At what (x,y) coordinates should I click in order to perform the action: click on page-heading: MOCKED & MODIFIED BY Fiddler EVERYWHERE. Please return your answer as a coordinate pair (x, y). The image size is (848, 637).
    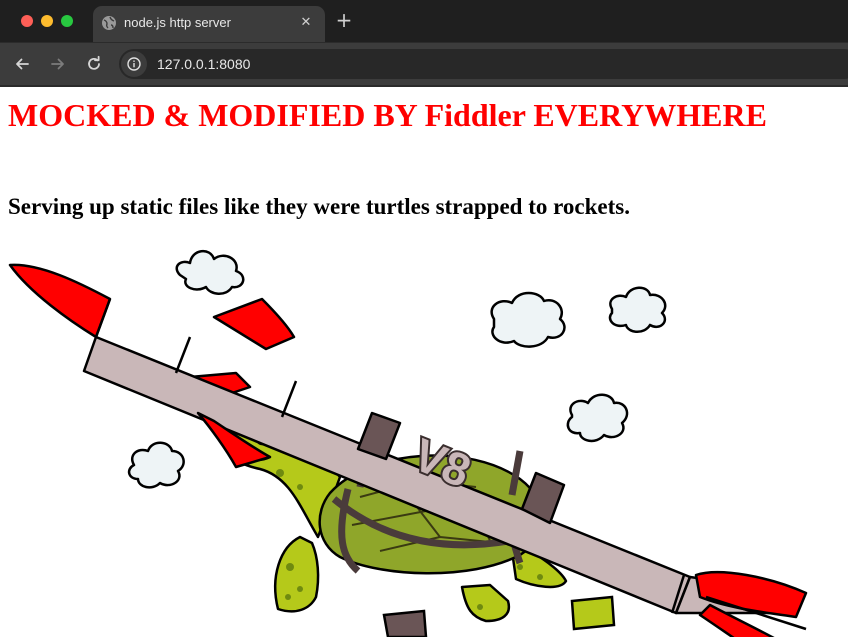
    Looking at the image, I should click on (387, 115).